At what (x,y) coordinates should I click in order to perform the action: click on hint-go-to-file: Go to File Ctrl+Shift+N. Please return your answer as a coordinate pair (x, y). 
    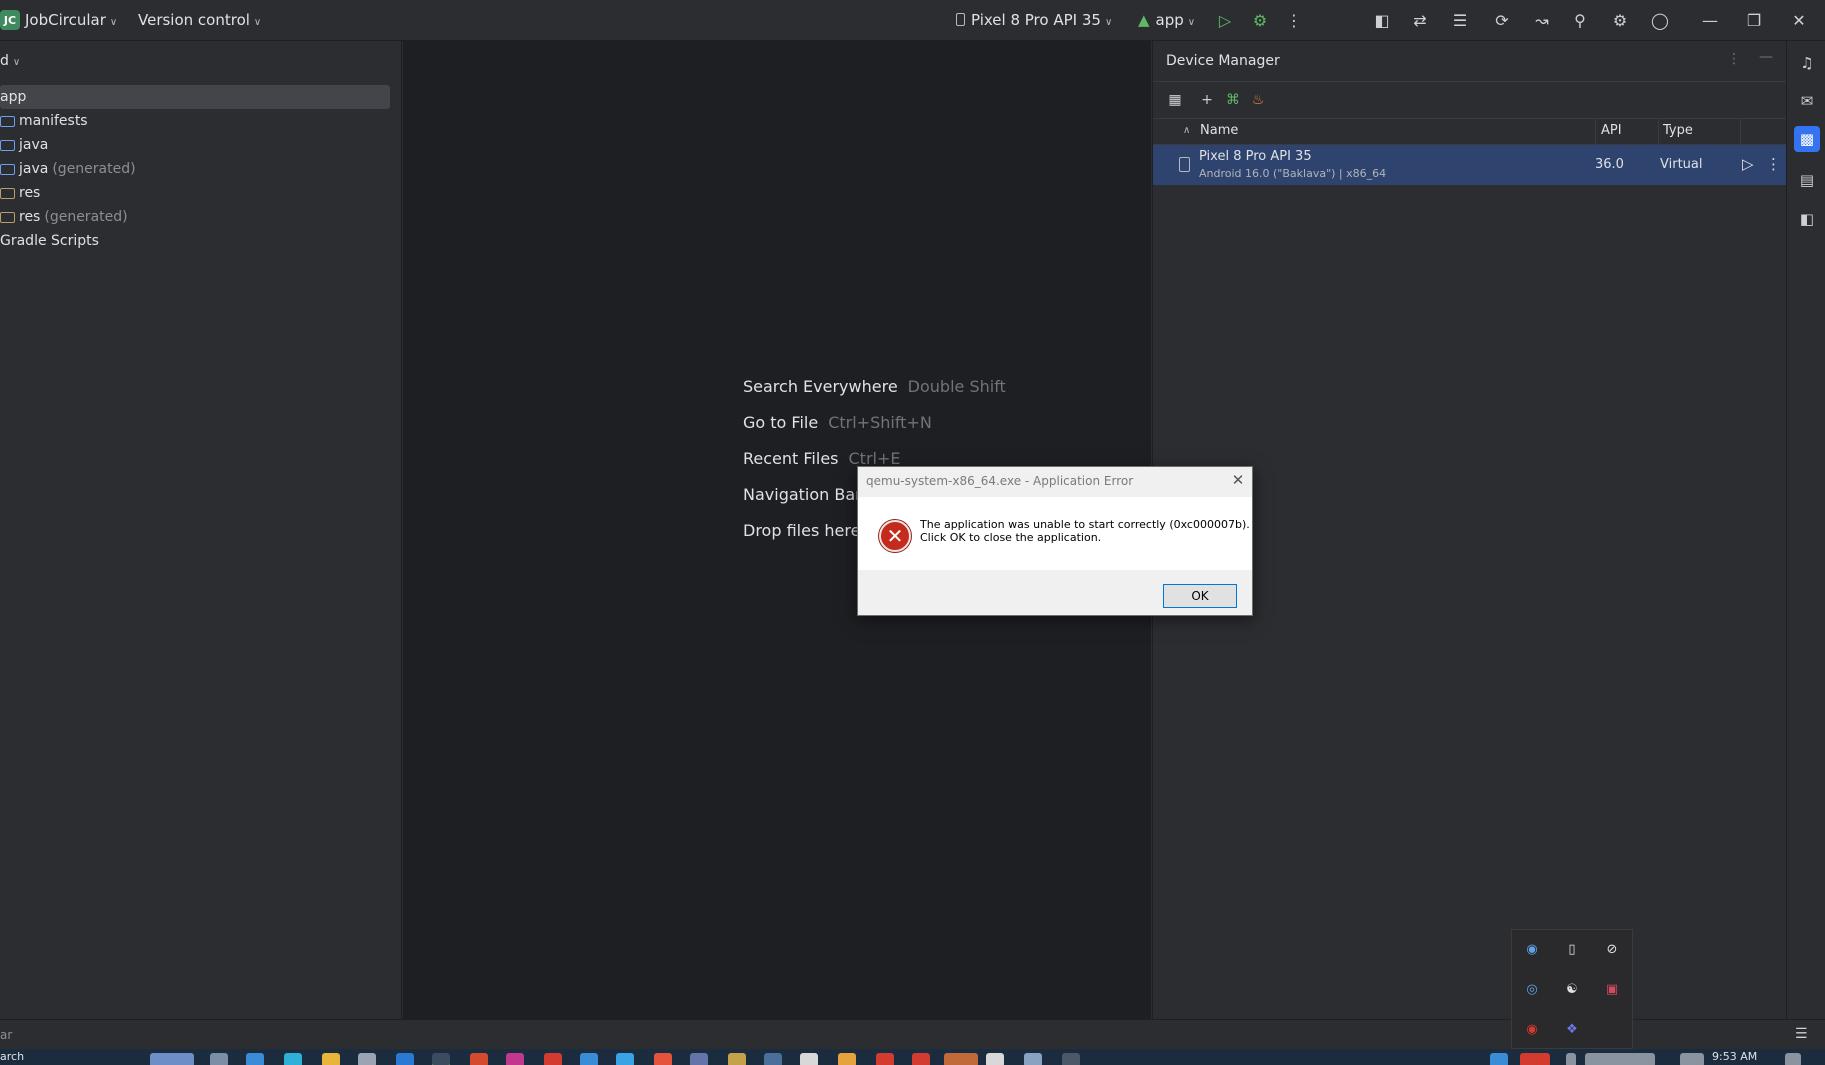
    Looking at the image, I should click on (837, 422).